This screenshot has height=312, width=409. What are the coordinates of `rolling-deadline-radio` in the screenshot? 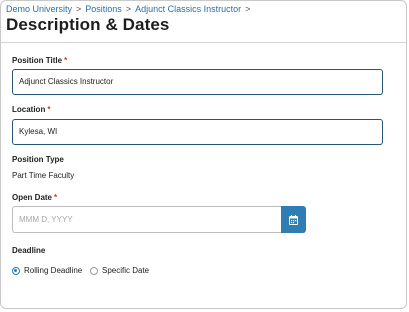 It's located at (16, 271).